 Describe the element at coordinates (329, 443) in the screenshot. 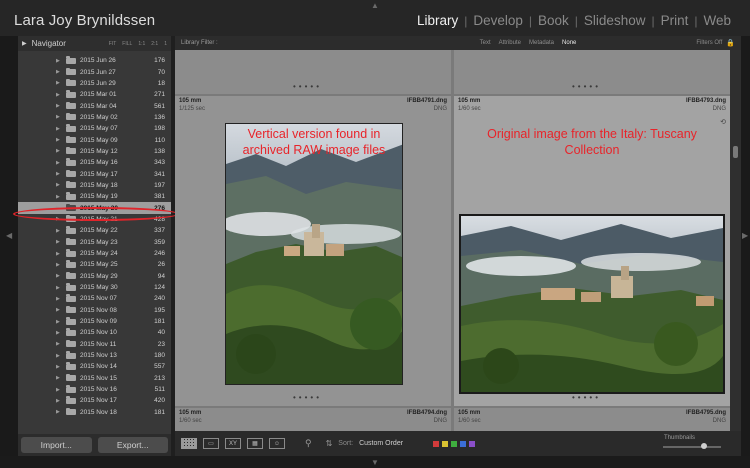

I see `sort-direction-icon: ⇅` at that location.